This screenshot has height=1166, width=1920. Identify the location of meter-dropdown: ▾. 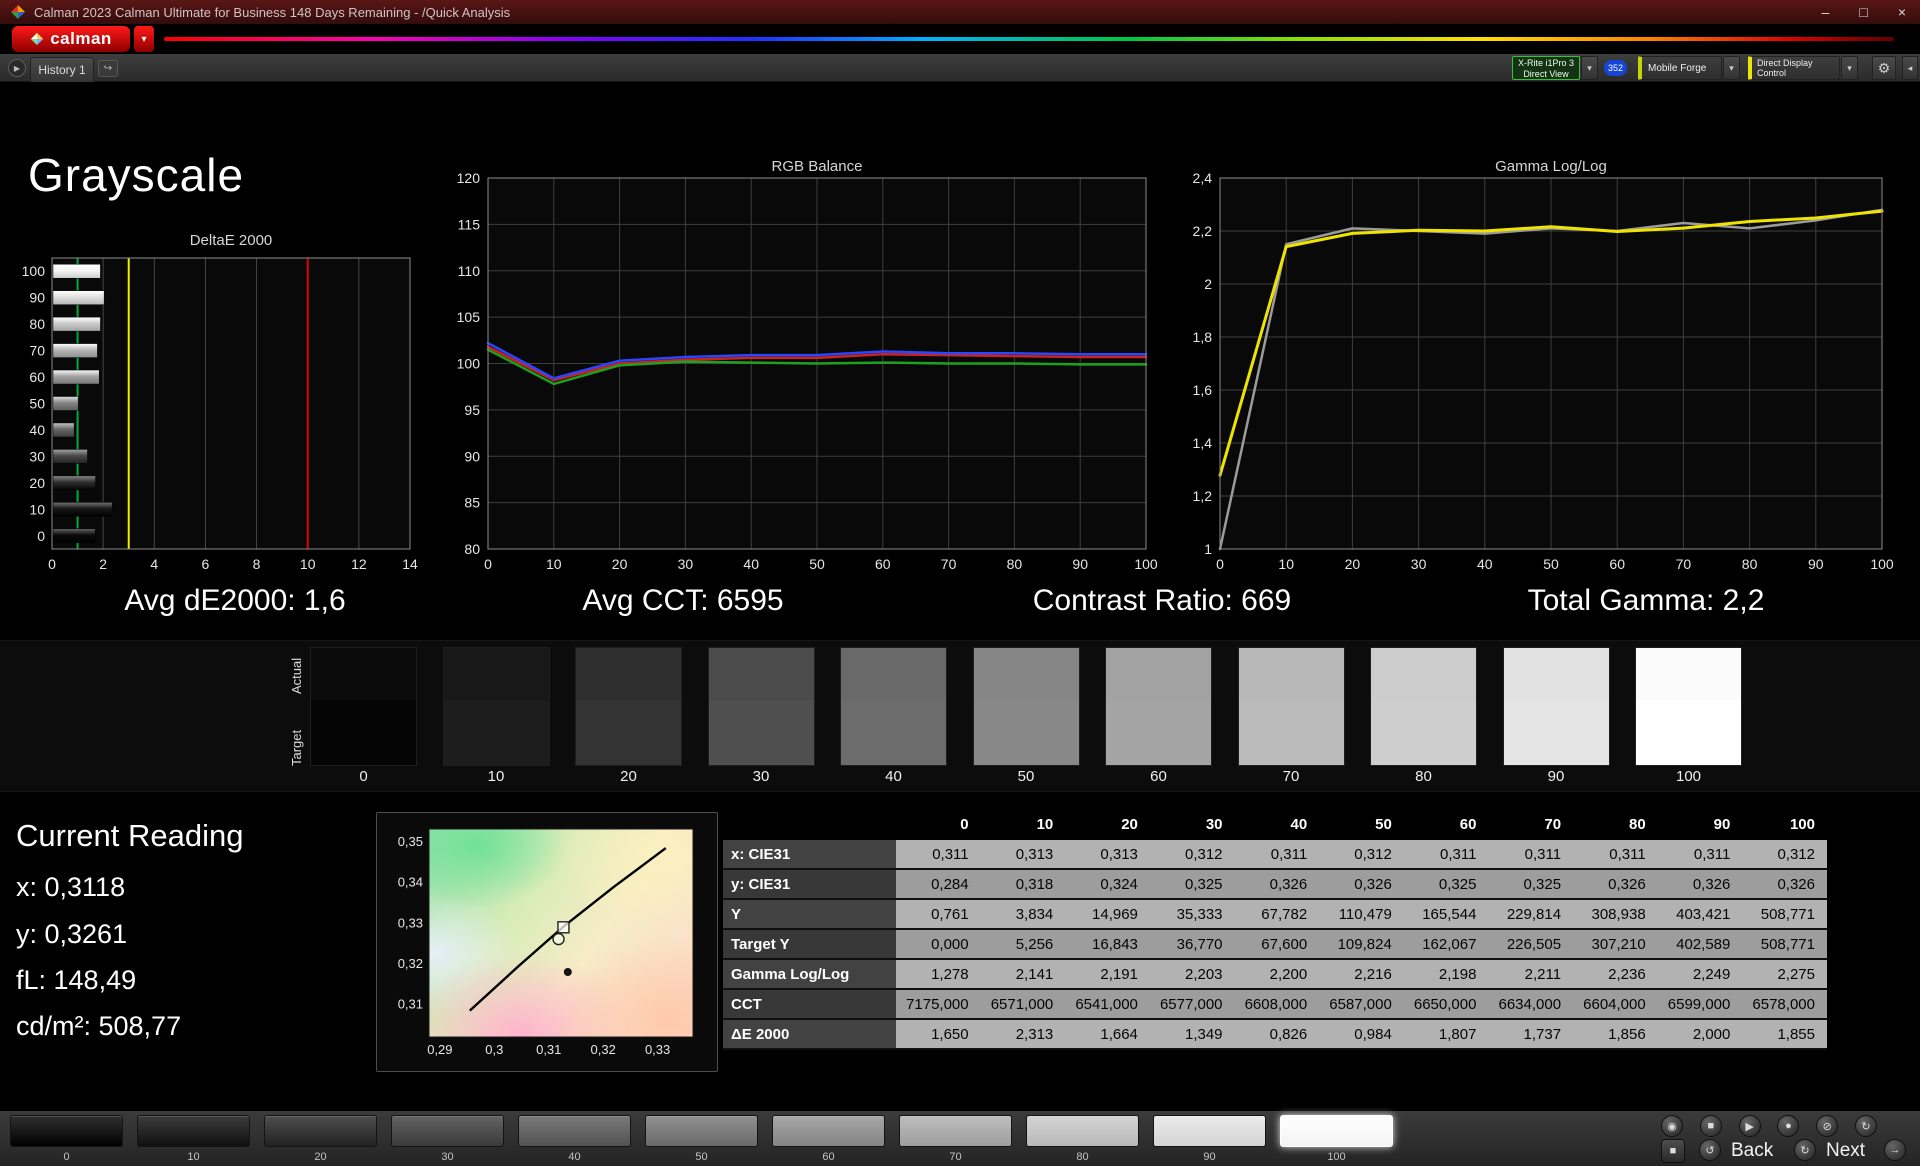
(1589, 68).